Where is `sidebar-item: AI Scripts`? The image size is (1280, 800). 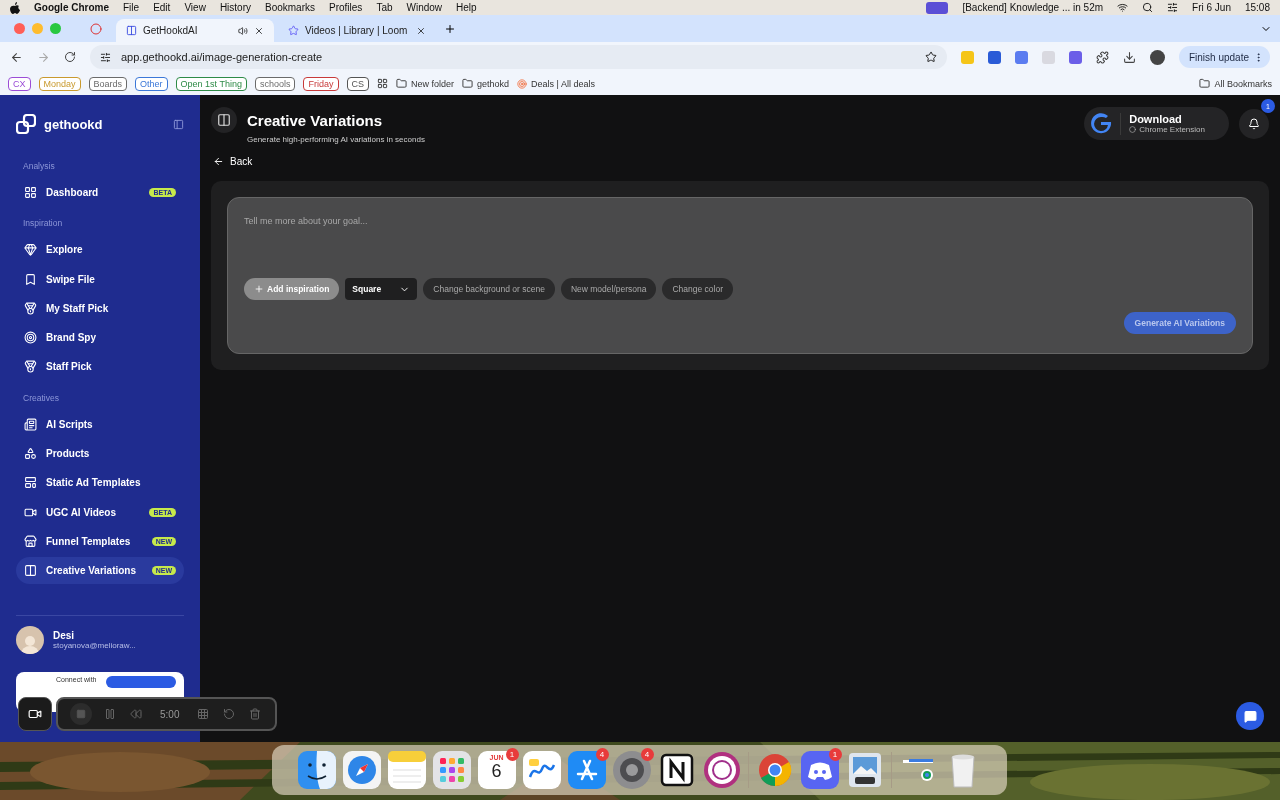 sidebar-item: AI Scripts is located at coordinates (100, 424).